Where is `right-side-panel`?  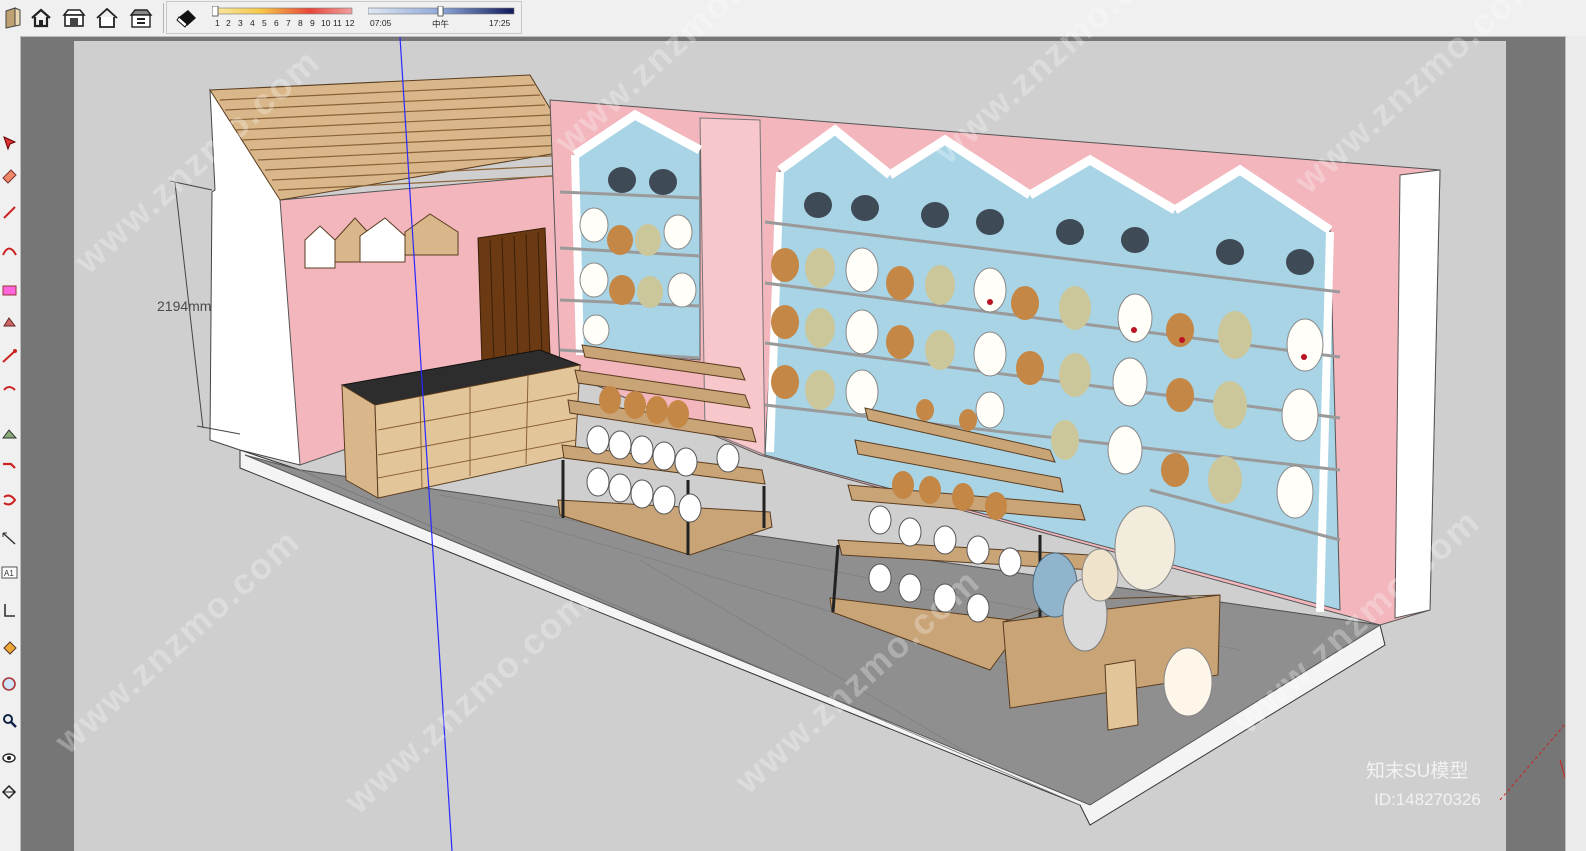 right-side-panel is located at coordinates (1575, 443).